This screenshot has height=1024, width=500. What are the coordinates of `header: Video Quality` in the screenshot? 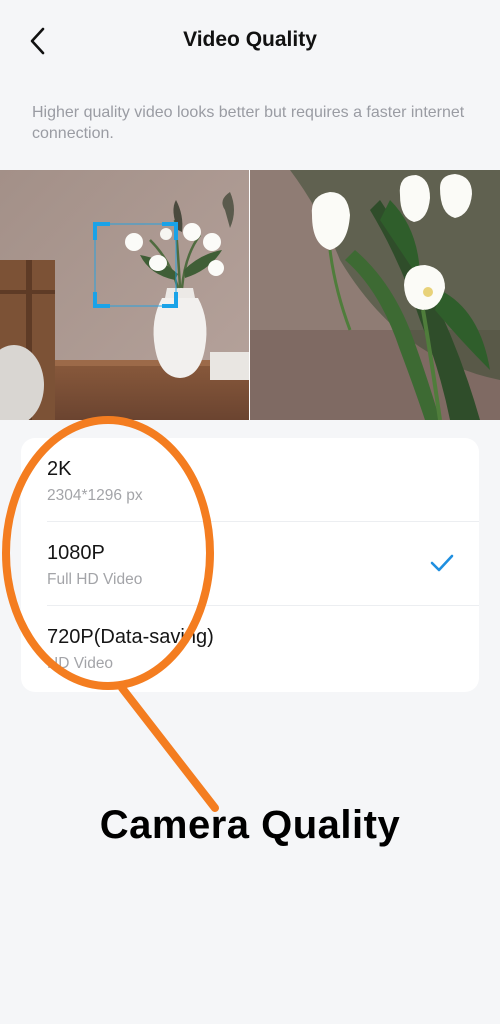 It's located at (250, 42).